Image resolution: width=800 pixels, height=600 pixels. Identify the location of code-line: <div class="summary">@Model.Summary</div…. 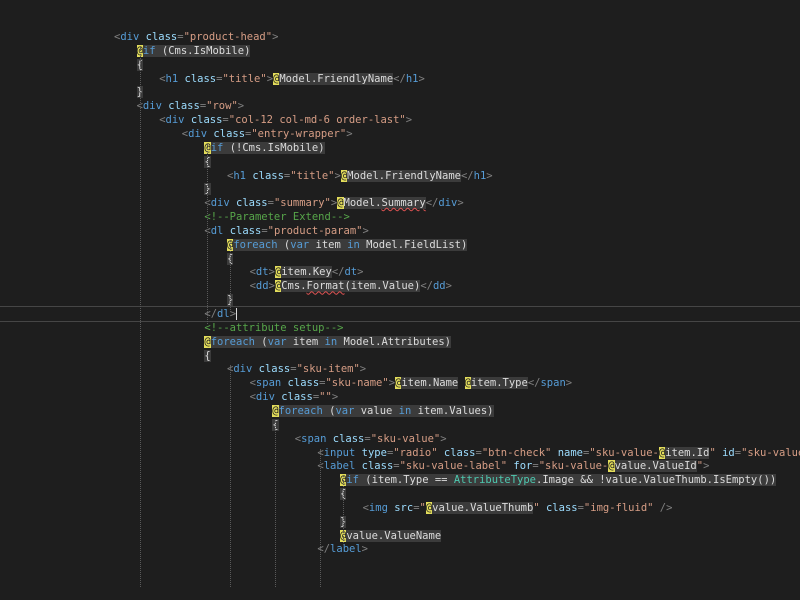
(334, 203).